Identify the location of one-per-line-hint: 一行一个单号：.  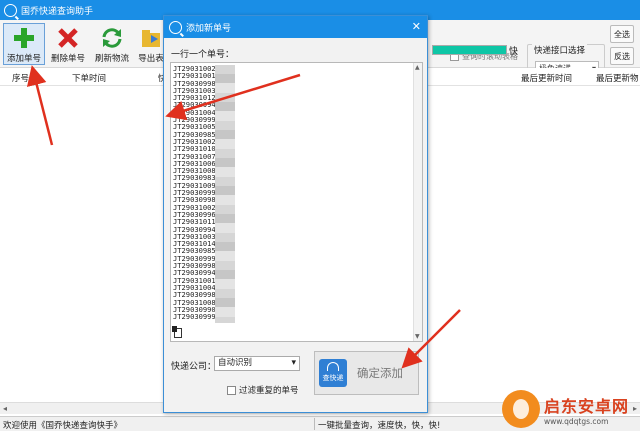
(203, 55).